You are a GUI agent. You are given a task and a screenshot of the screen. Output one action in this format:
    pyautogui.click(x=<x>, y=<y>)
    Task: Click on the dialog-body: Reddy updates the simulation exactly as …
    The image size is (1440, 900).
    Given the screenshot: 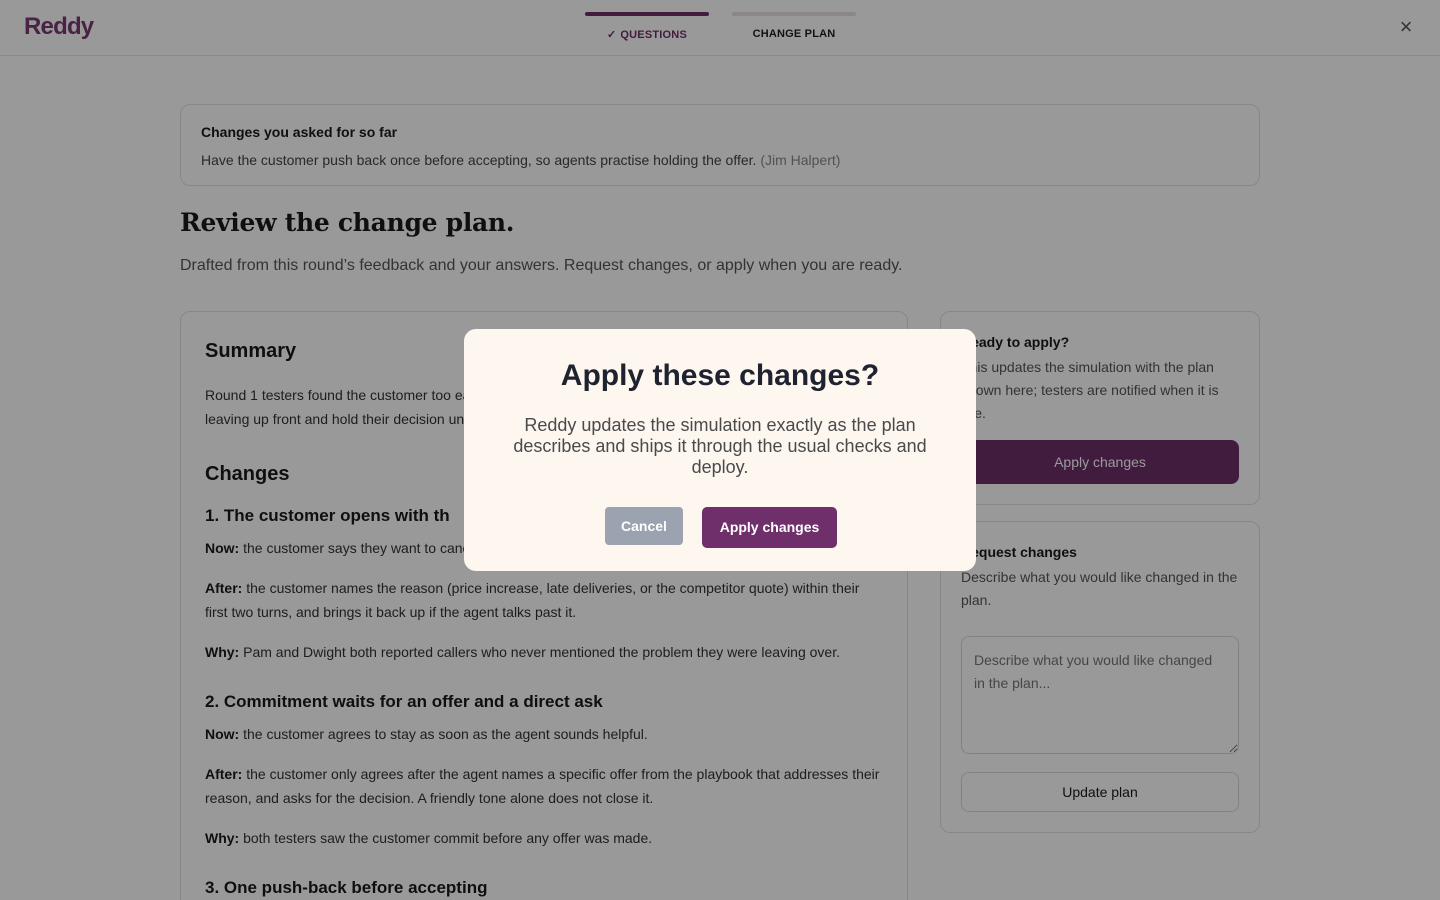 What is the action you would take?
    pyautogui.click(x=720, y=446)
    